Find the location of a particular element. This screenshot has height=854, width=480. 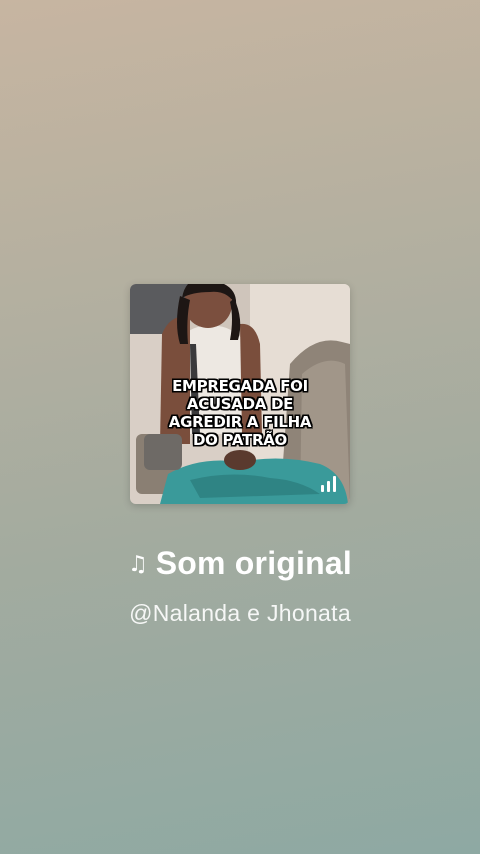

sound-title: Som original is located at coordinates (253, 562).